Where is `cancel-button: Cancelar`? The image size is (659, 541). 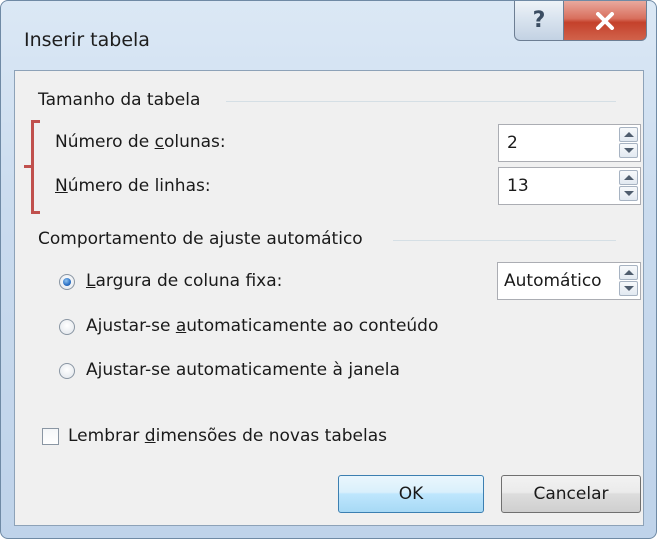 cancel-button: Cancelar is located at coordinates (571, 494).